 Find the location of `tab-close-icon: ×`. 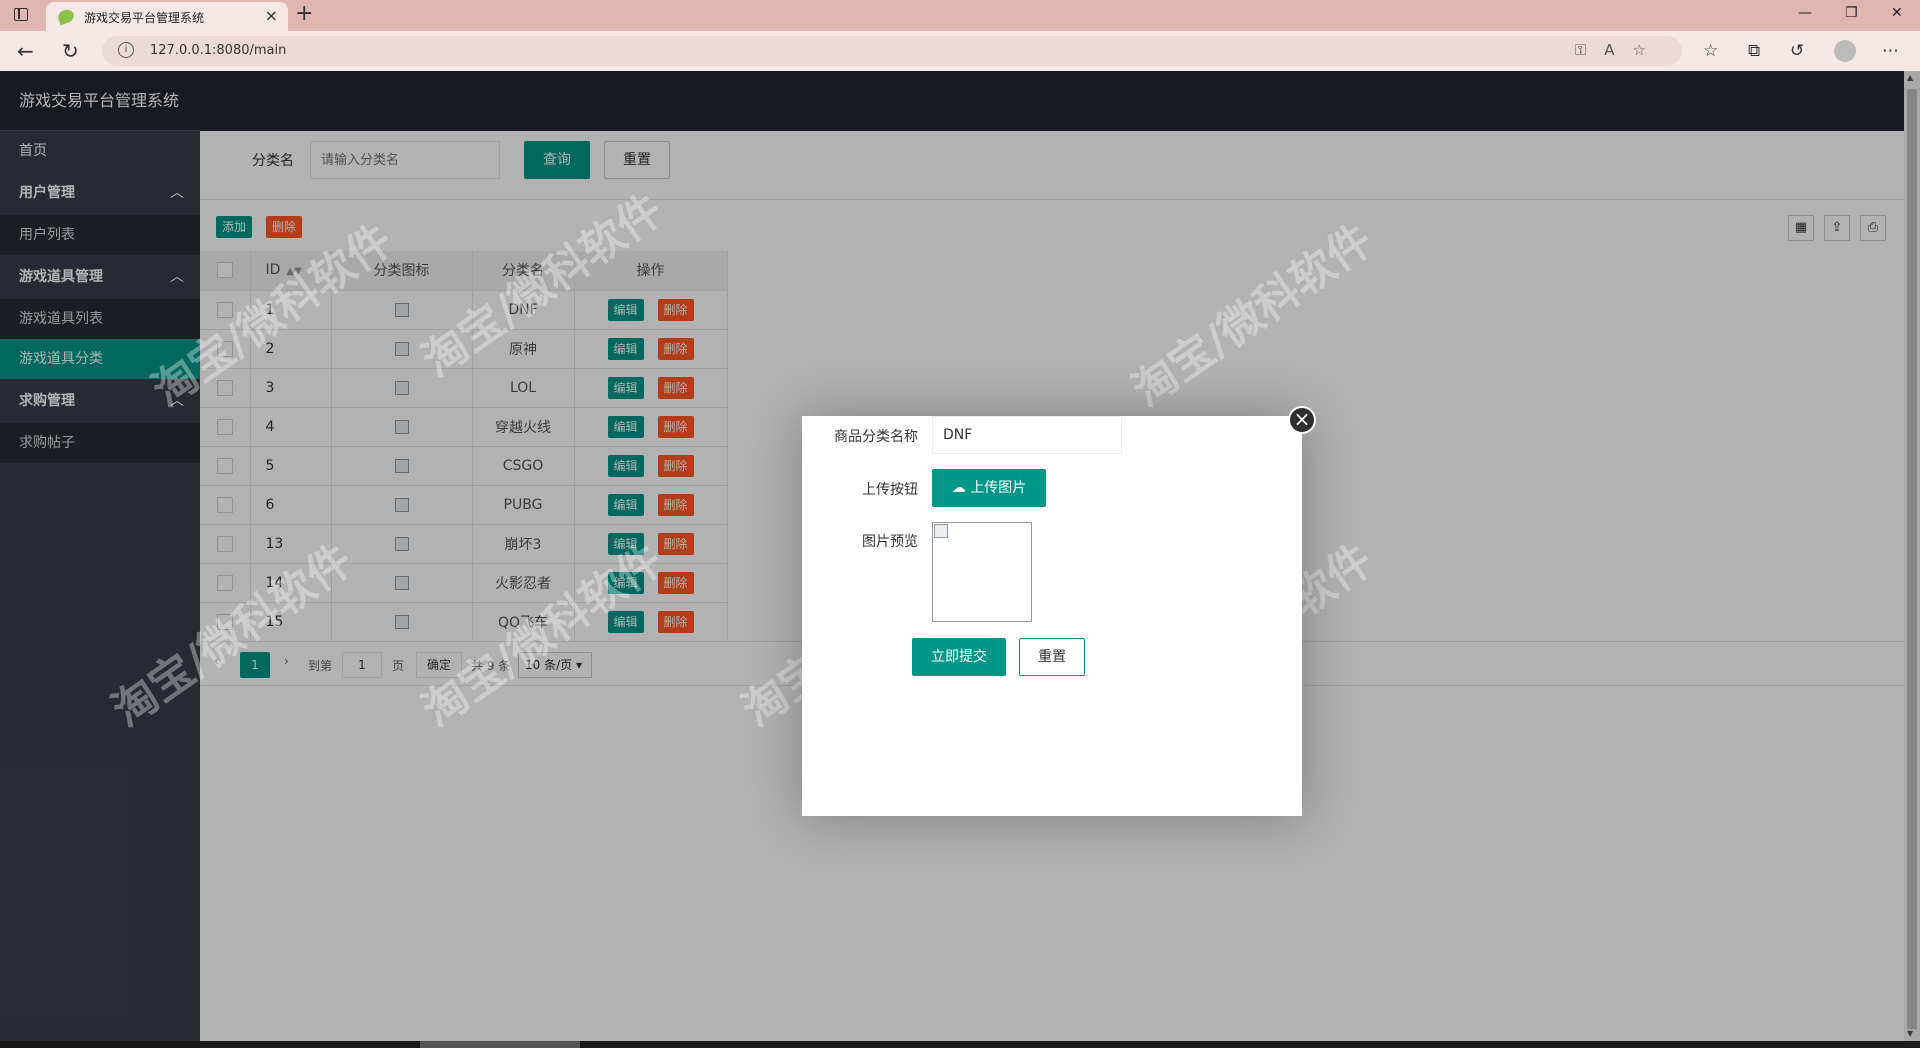

tab-close-icon: × is located at coordinates (271, 15).